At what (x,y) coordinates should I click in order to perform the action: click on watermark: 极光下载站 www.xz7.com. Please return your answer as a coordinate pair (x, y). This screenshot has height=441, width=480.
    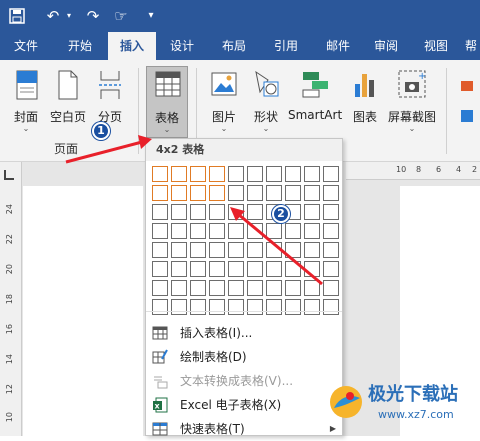
    Looking at the image, I should click on (403, 406).